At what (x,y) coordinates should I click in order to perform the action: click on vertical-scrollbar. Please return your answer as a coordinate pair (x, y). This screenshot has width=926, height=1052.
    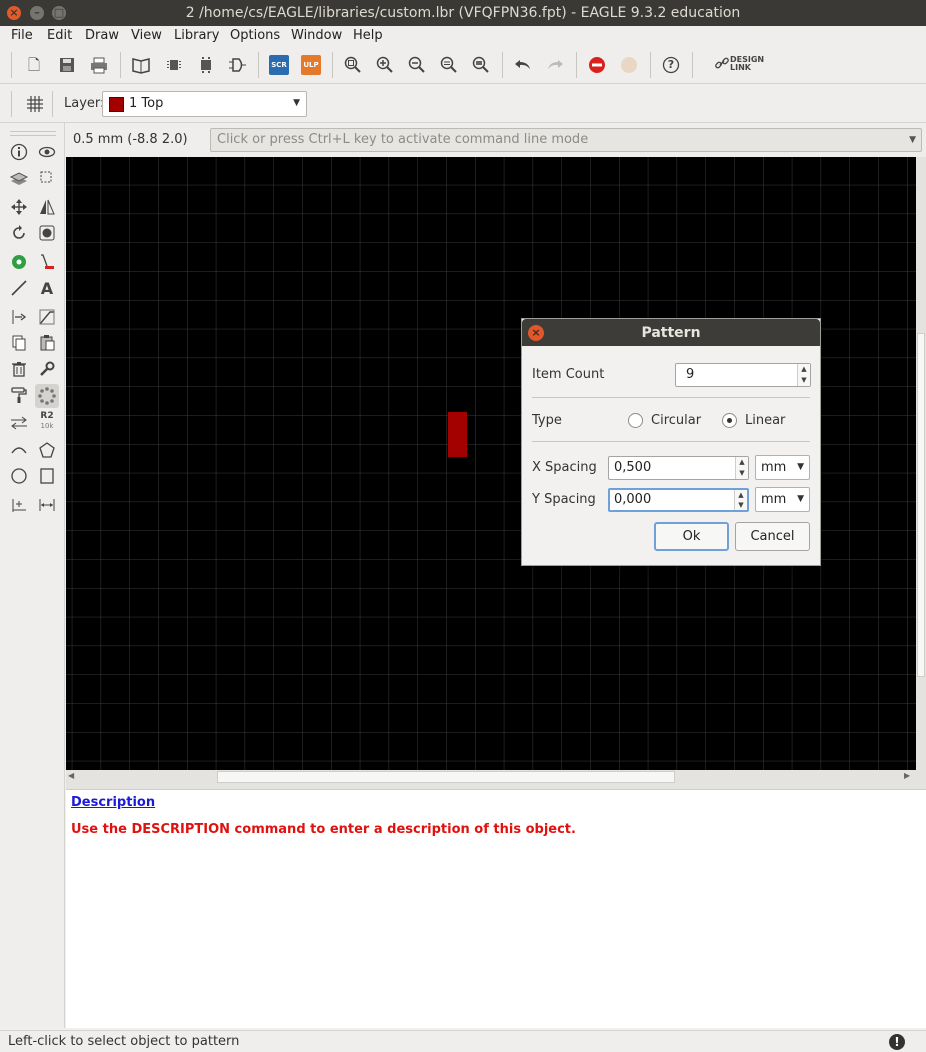
    Looking at the image, I should click on (921, 463).